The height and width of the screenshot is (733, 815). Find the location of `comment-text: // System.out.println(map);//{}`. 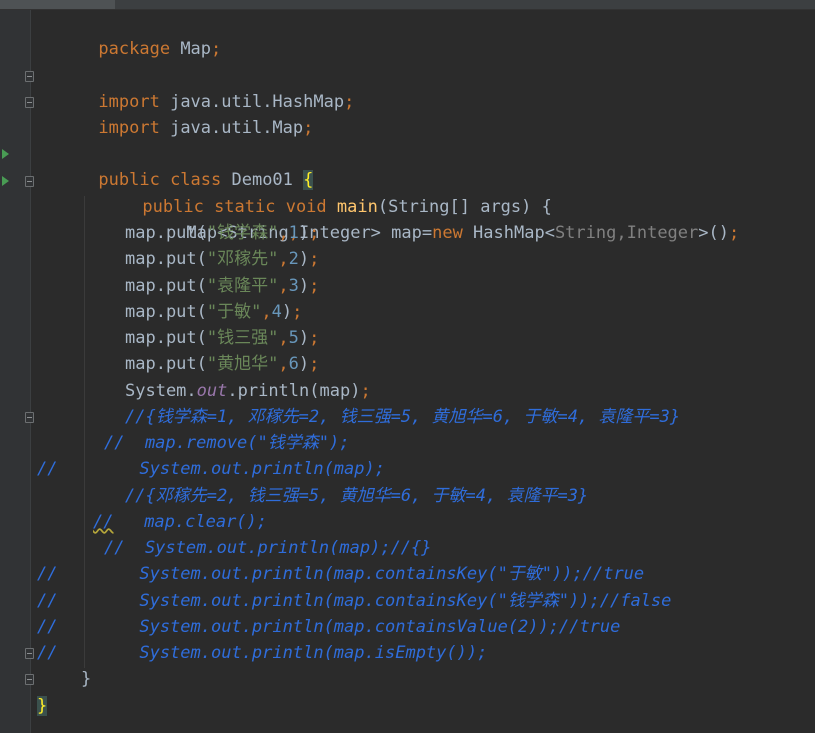

comment-text: // System.out.println(map);//{} is located at coordinates (268, 548).